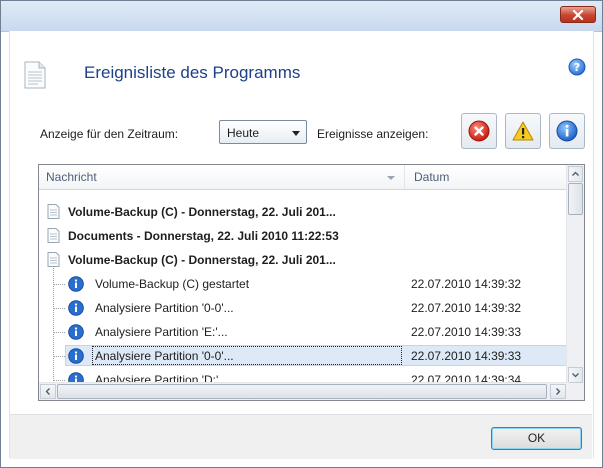 Image resolution: width=603 pixels, height=468 pixels. I want to click on column-header-message: Nachricht, so click(71, 177).